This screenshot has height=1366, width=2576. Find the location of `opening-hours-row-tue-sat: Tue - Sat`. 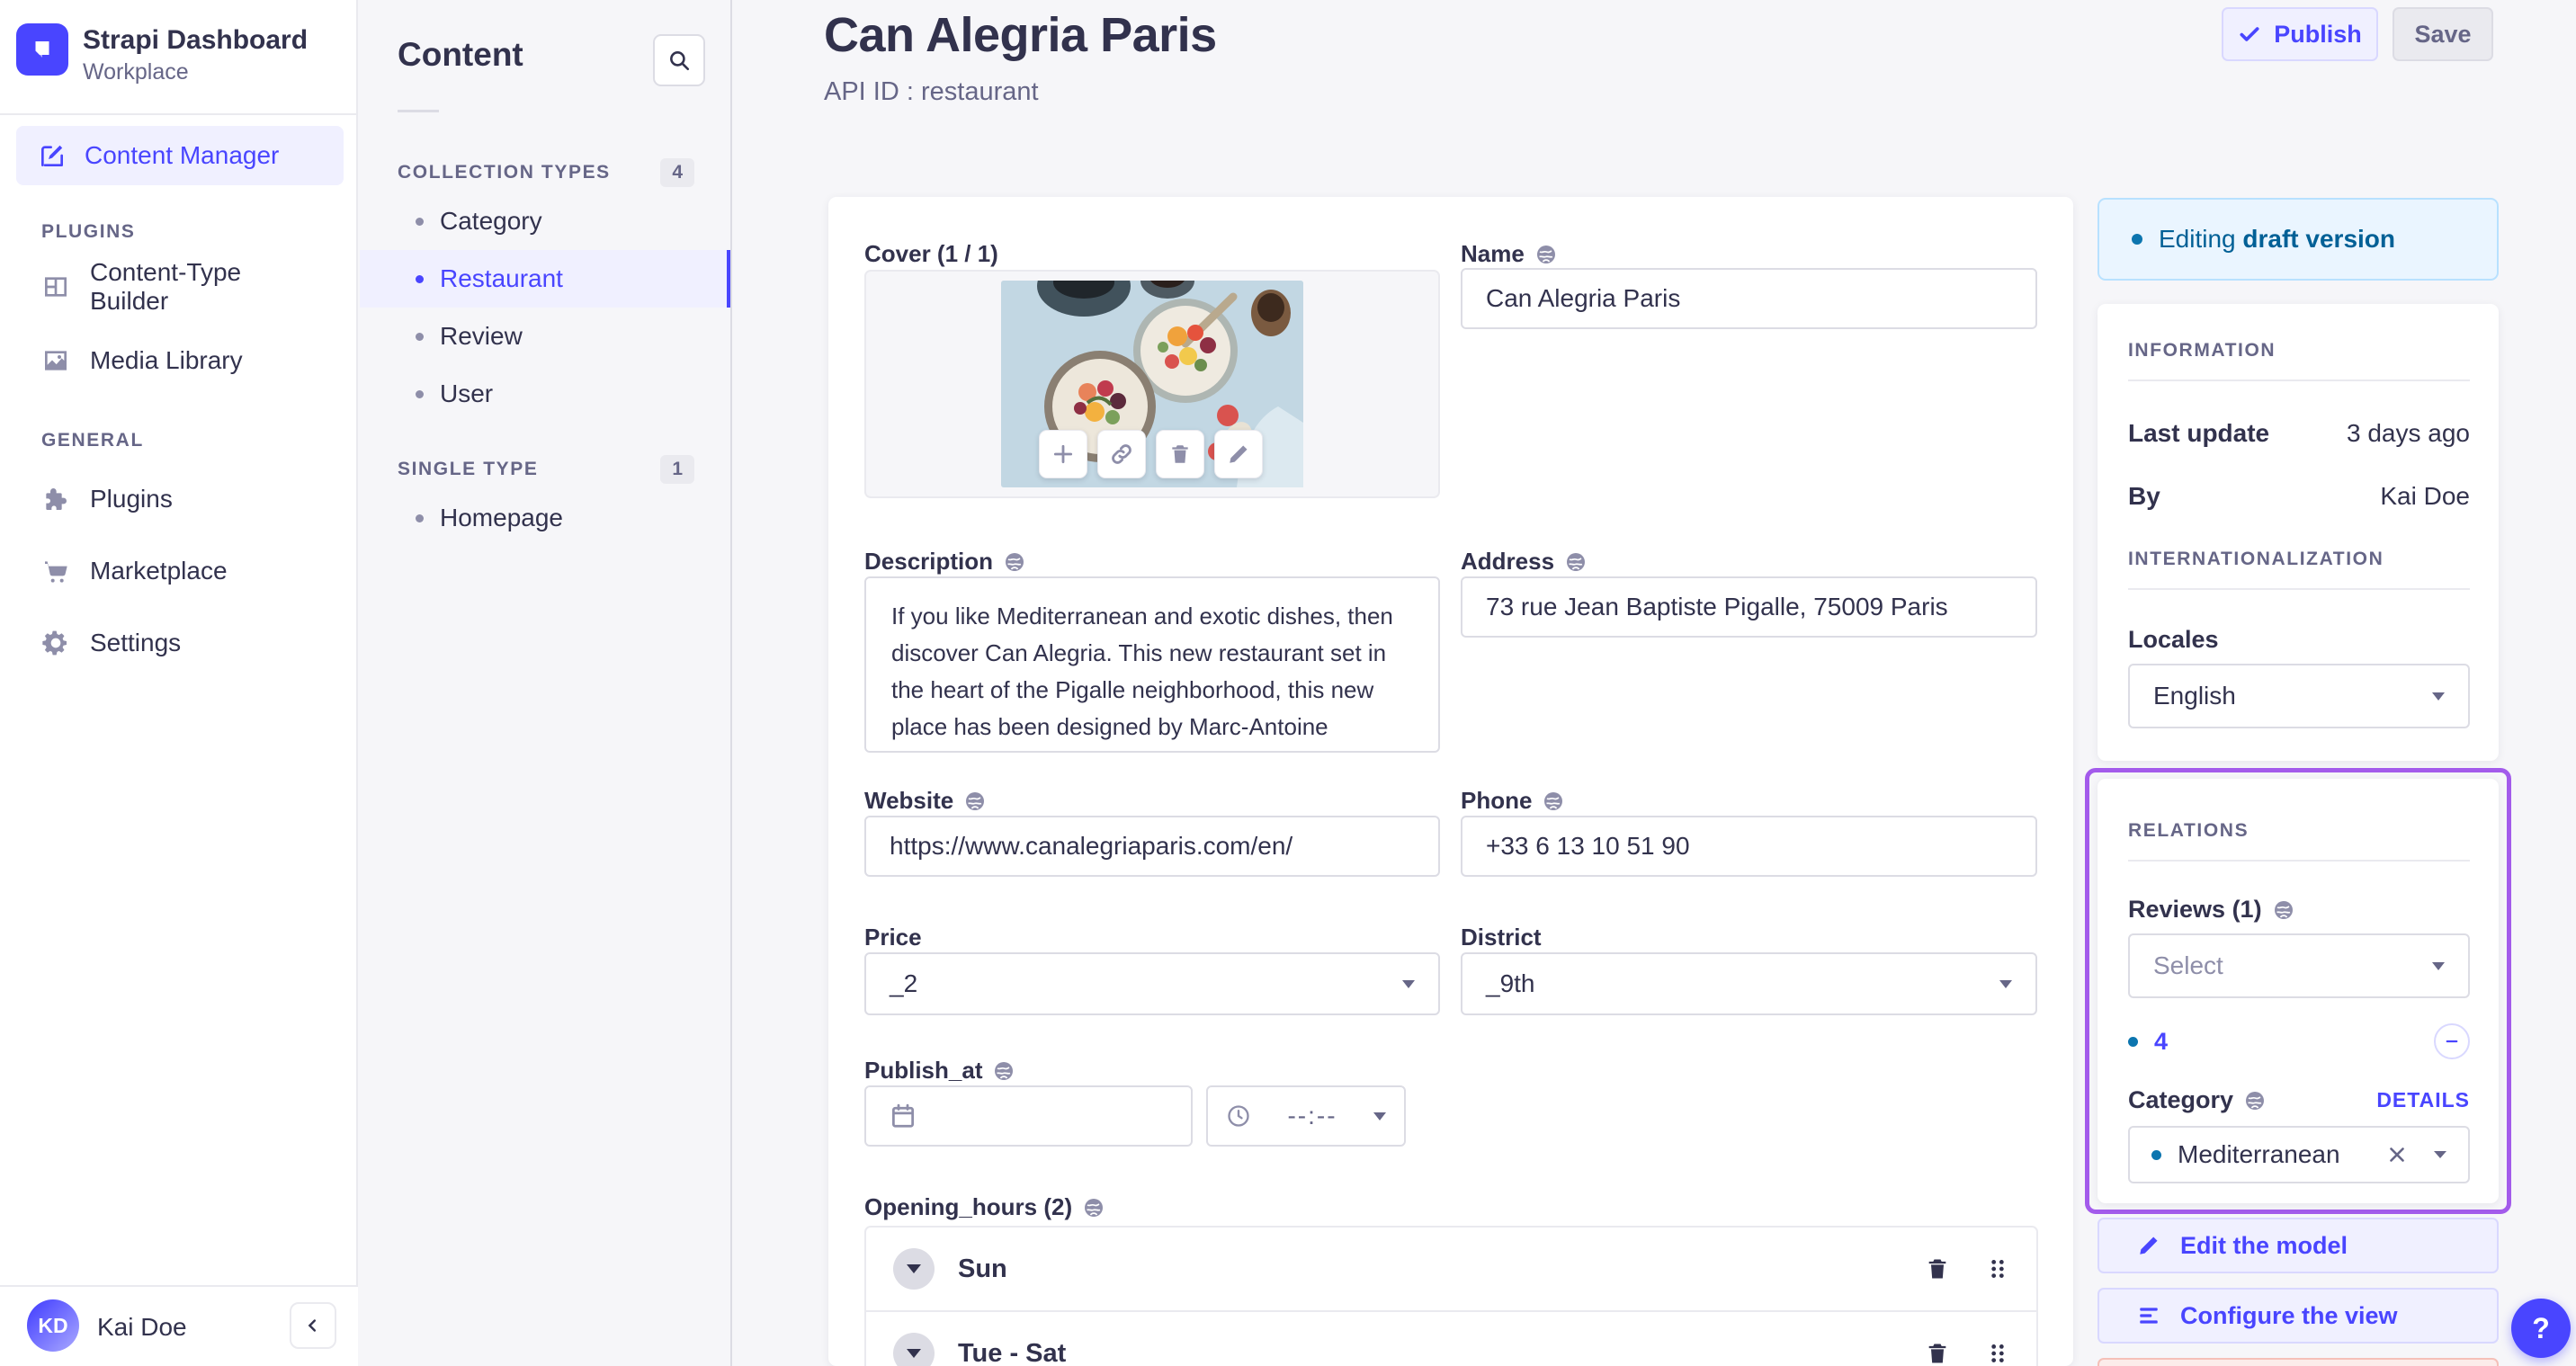

opening-hours-row-tue-sat: Tue - Sat is located at coordinates (1451, 1339).